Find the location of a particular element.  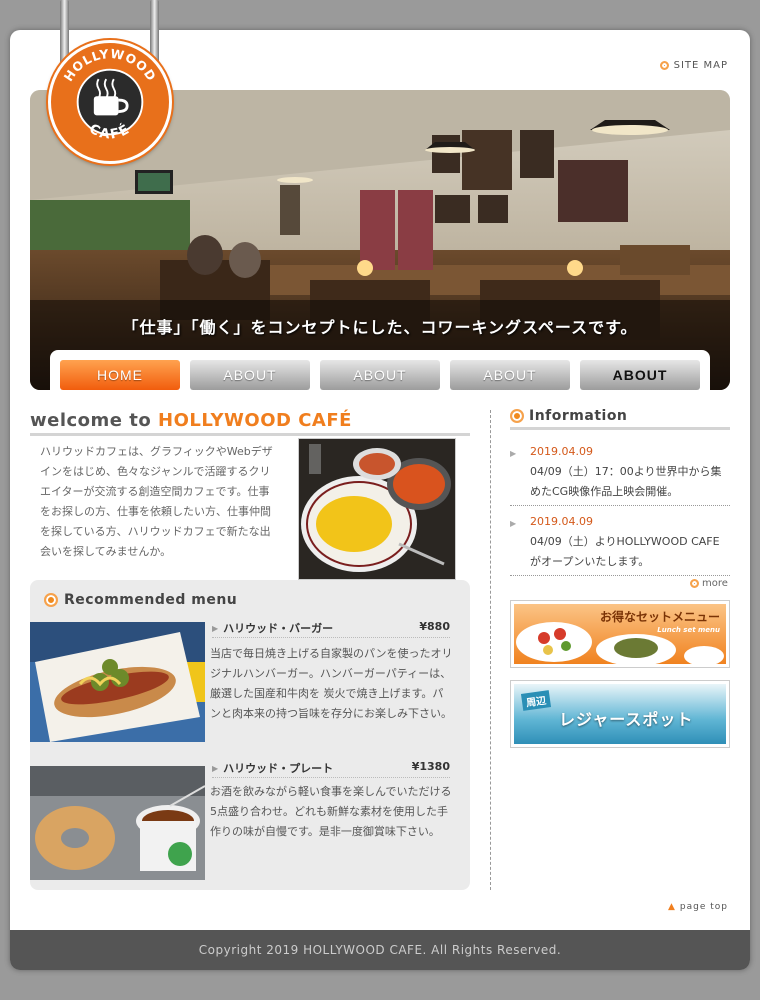

information-title-text: Information is located at coordinates (578, 416).